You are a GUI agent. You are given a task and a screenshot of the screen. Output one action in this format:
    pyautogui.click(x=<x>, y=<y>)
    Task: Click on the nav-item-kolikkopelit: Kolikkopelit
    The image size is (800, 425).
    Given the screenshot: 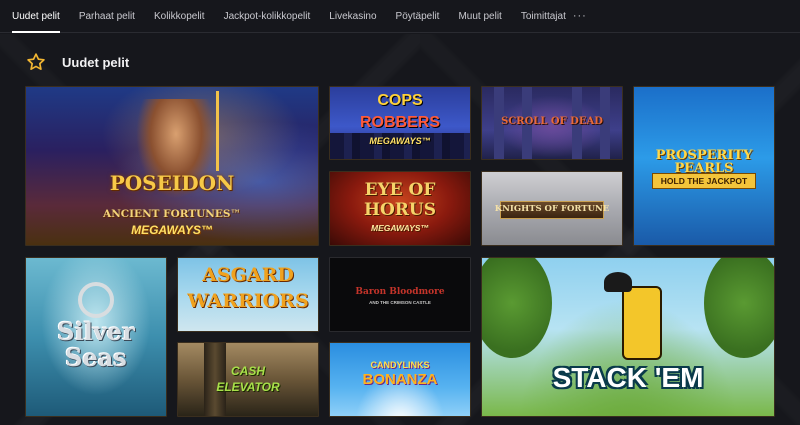 What is the action you would take?
    pyautogui.click(x=179, y=16)
    